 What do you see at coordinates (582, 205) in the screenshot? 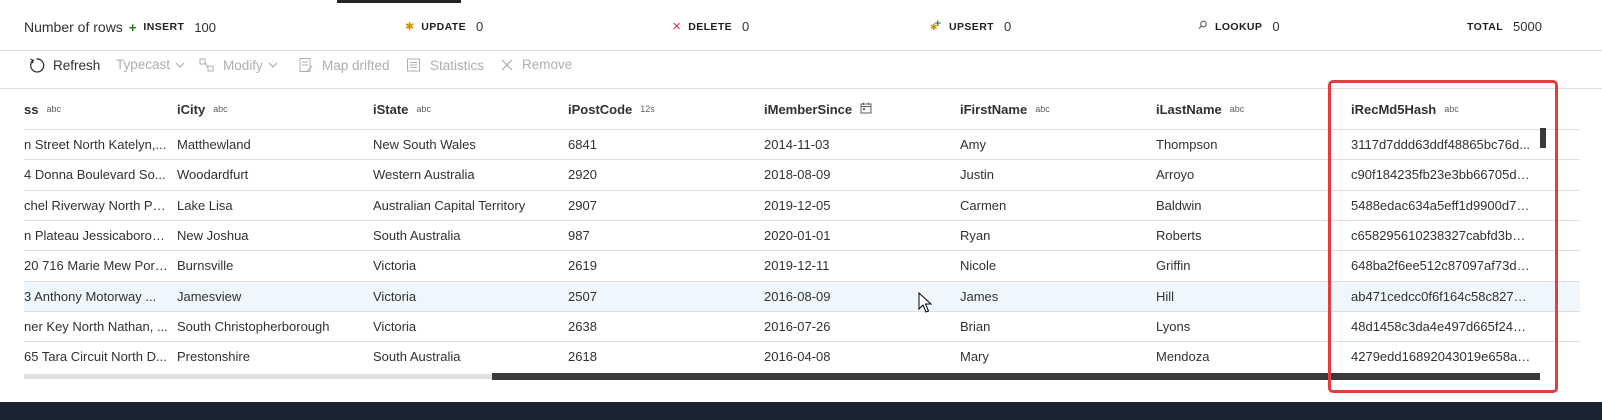
I see `cell-postcode: 2907` at bounding box center [582, 205].